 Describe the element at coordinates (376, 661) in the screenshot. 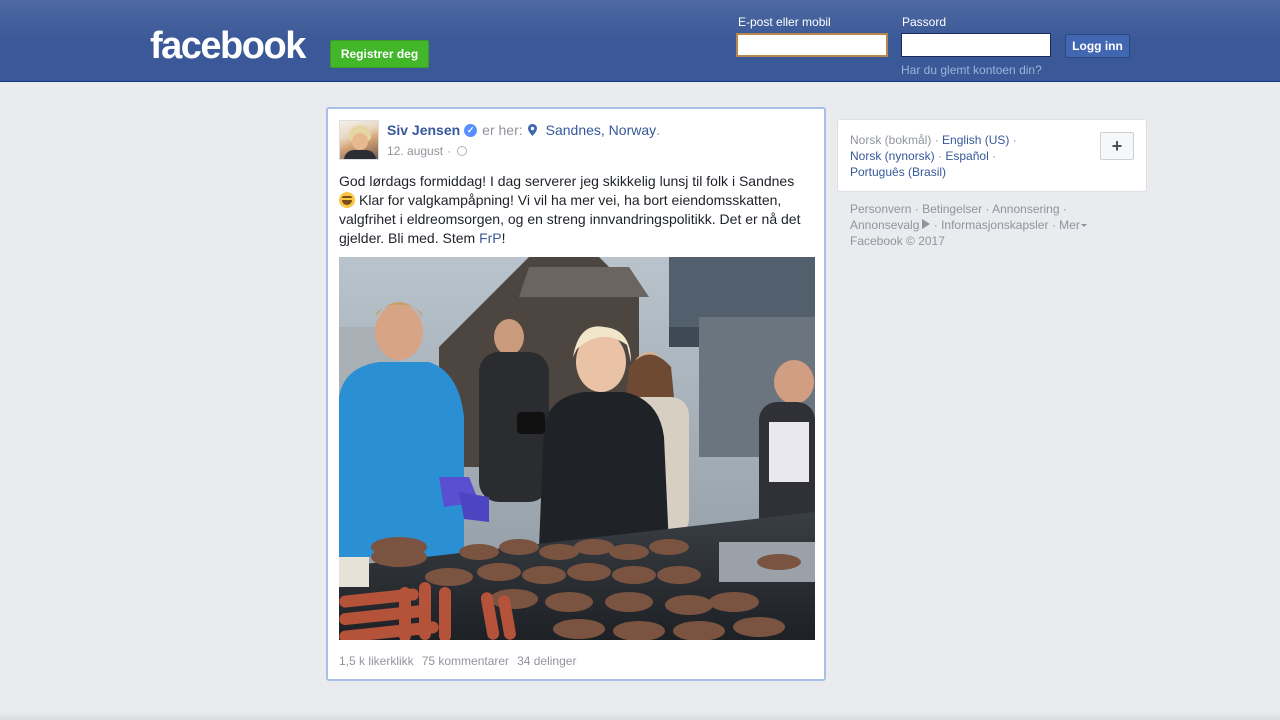

I see `likes-count-link: 1,5 k likerklikk` at that location.